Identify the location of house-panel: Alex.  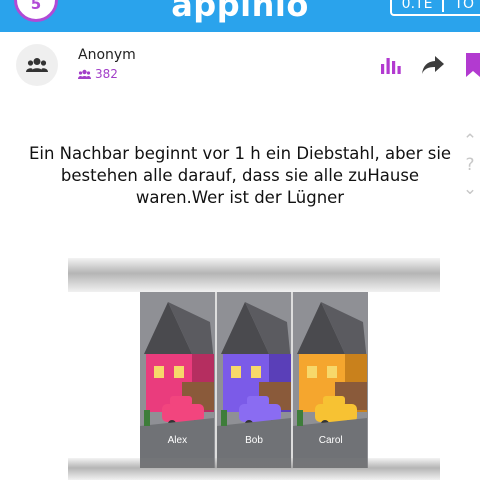
(177, 380).